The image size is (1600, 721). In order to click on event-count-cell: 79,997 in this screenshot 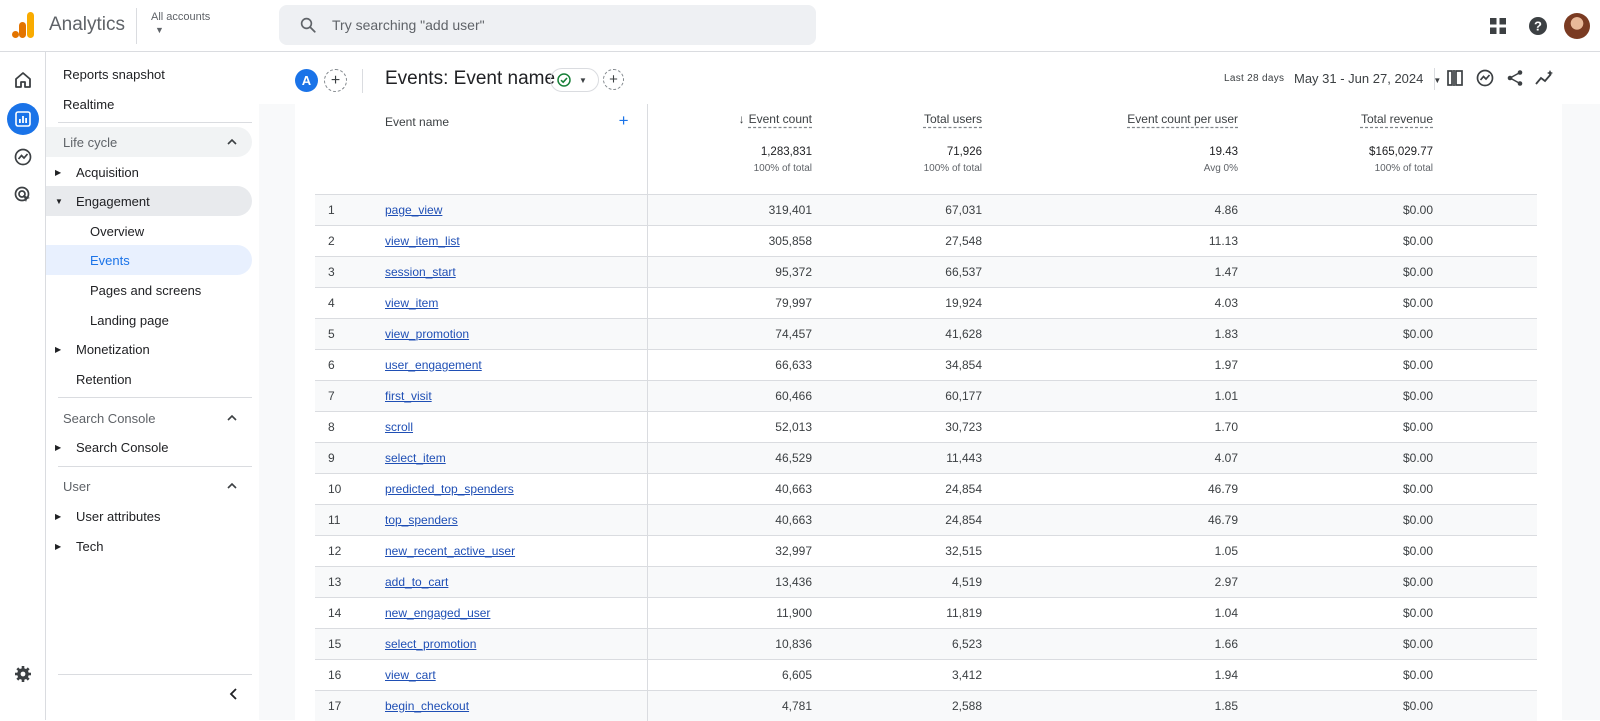, I will do `click(793, 302)`.